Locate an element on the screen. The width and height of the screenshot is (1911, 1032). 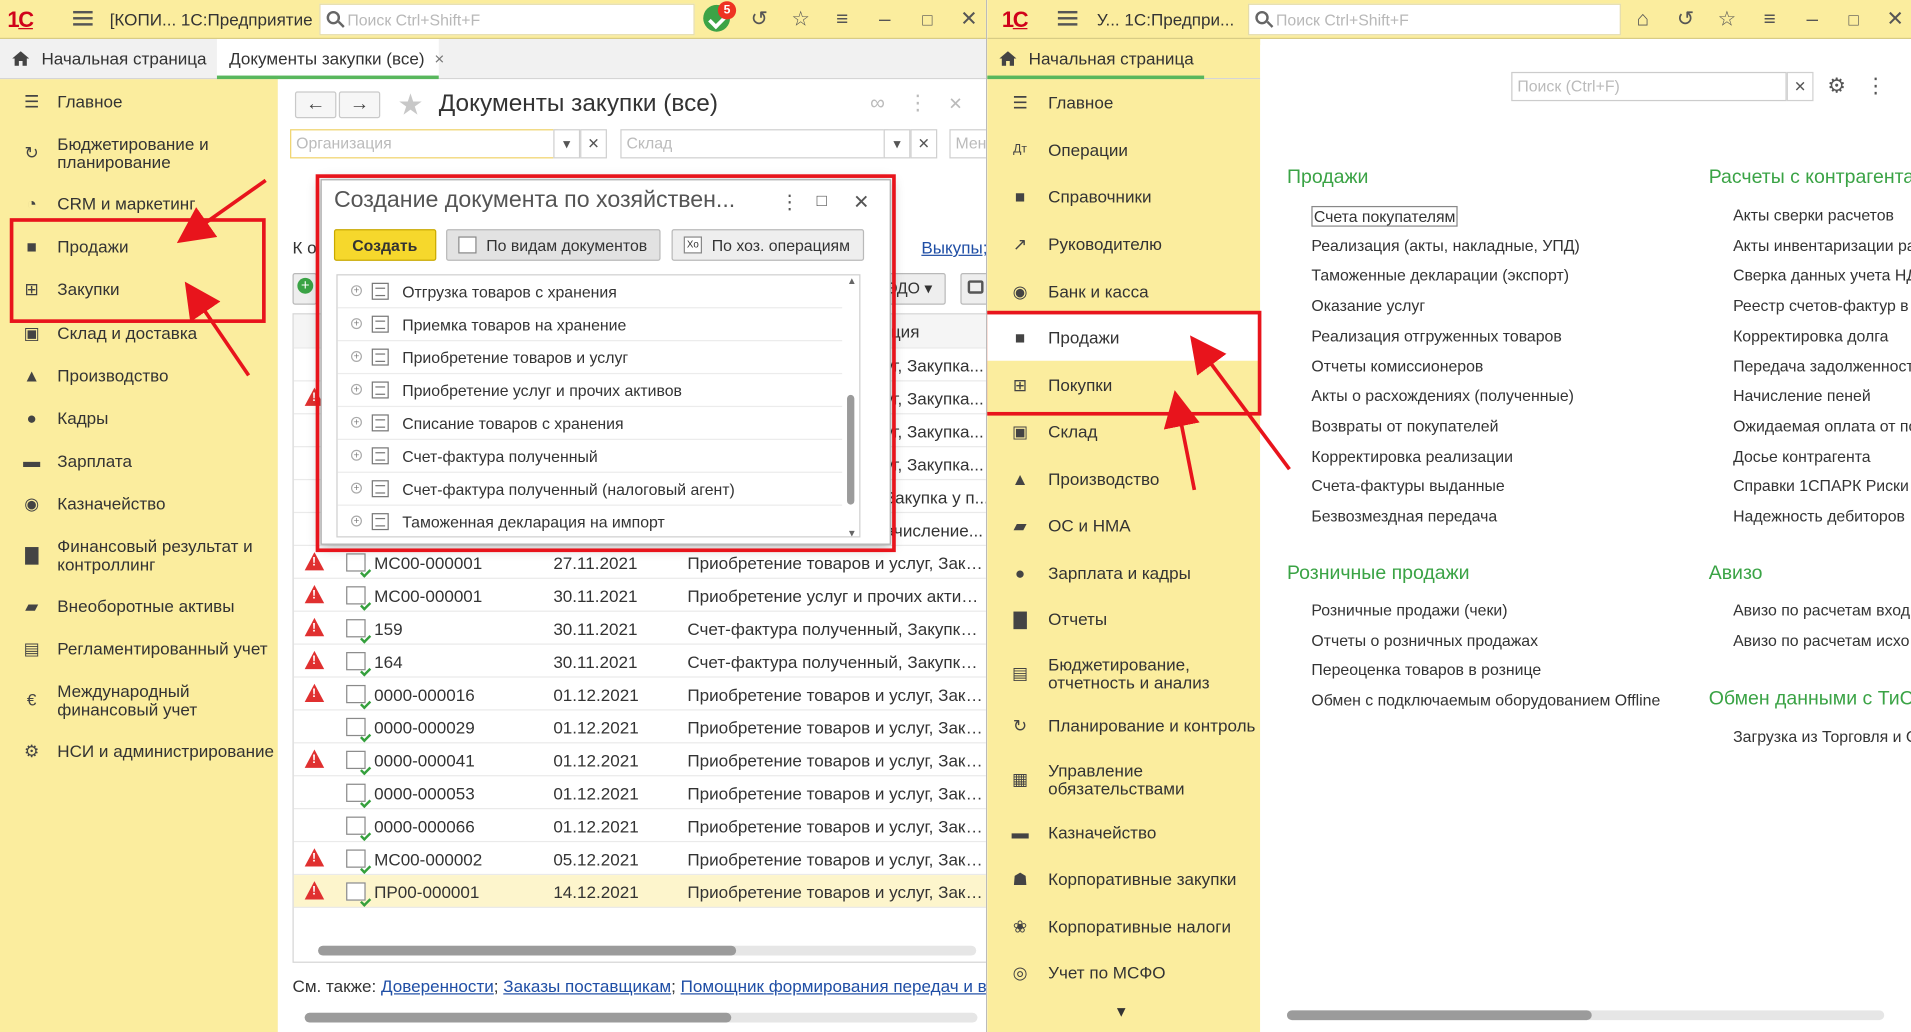
partial-links: Выкупы; Спи is located at coordinates (953, 248).